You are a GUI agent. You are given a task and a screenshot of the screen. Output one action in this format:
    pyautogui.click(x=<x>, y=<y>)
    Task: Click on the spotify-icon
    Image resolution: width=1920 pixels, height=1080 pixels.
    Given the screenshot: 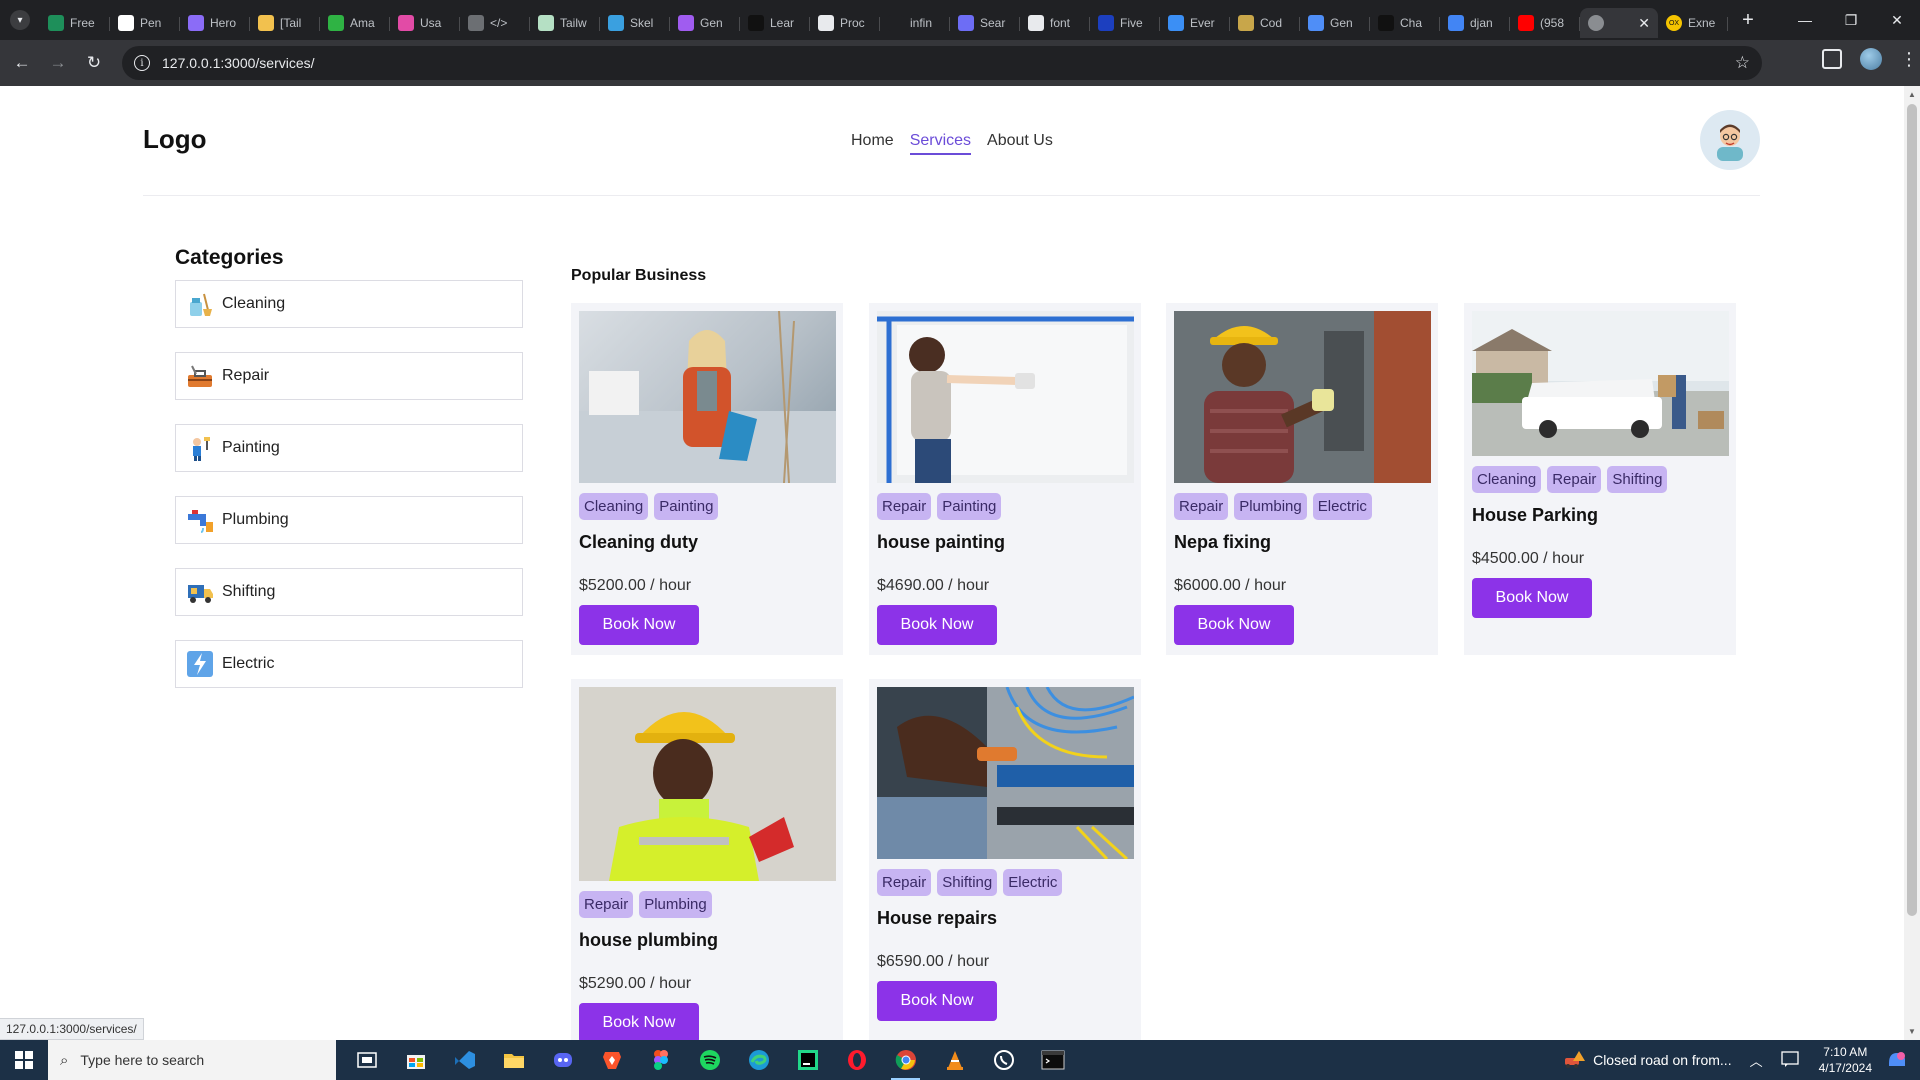 What is the action you would take?
    pyautogui.click(x=709, y=1060)
    